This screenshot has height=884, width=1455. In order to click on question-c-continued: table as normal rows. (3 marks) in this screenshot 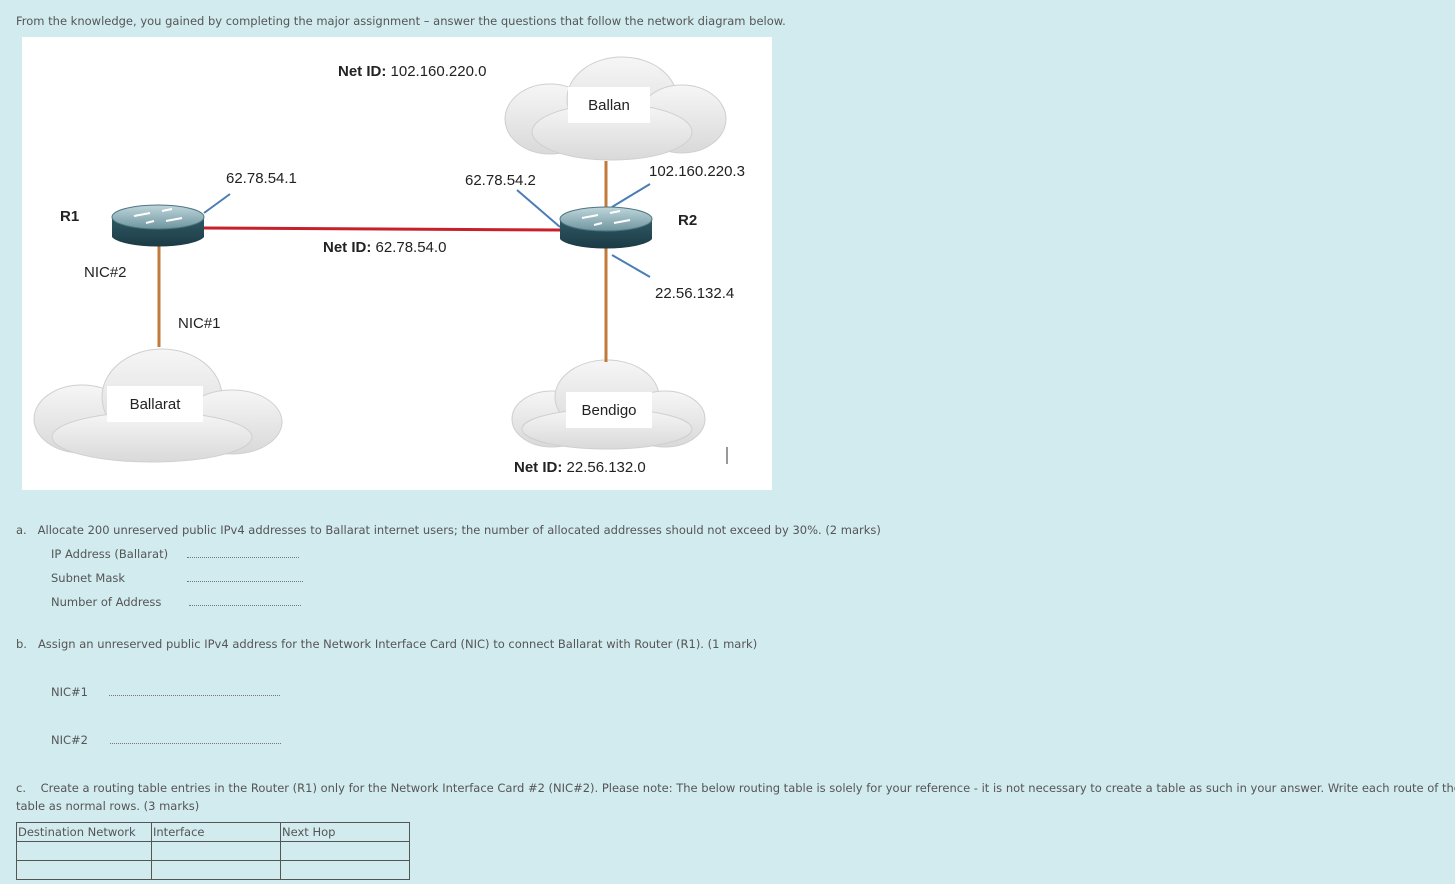, I will do `click(108, 806)`.